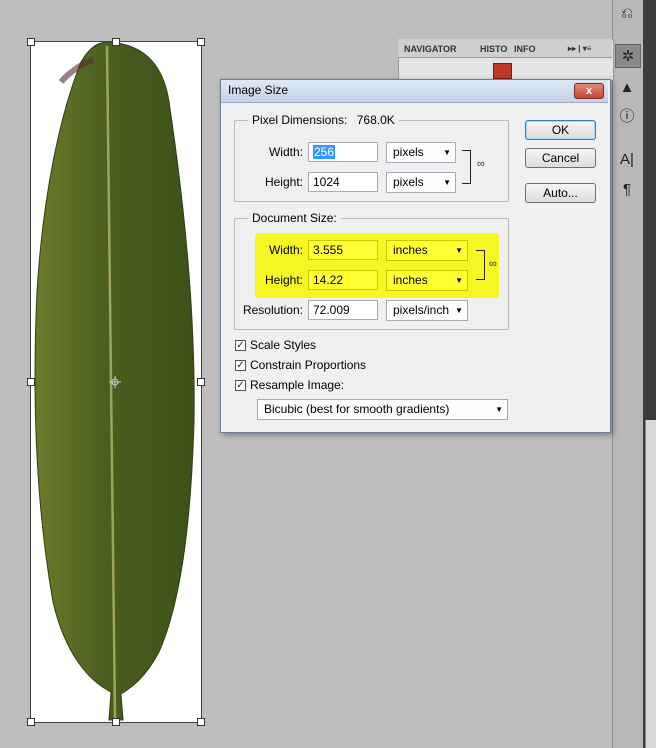  Describe the element at coordinates (560, 130) in the screenshot. I see `ok-button: OK` at that location.